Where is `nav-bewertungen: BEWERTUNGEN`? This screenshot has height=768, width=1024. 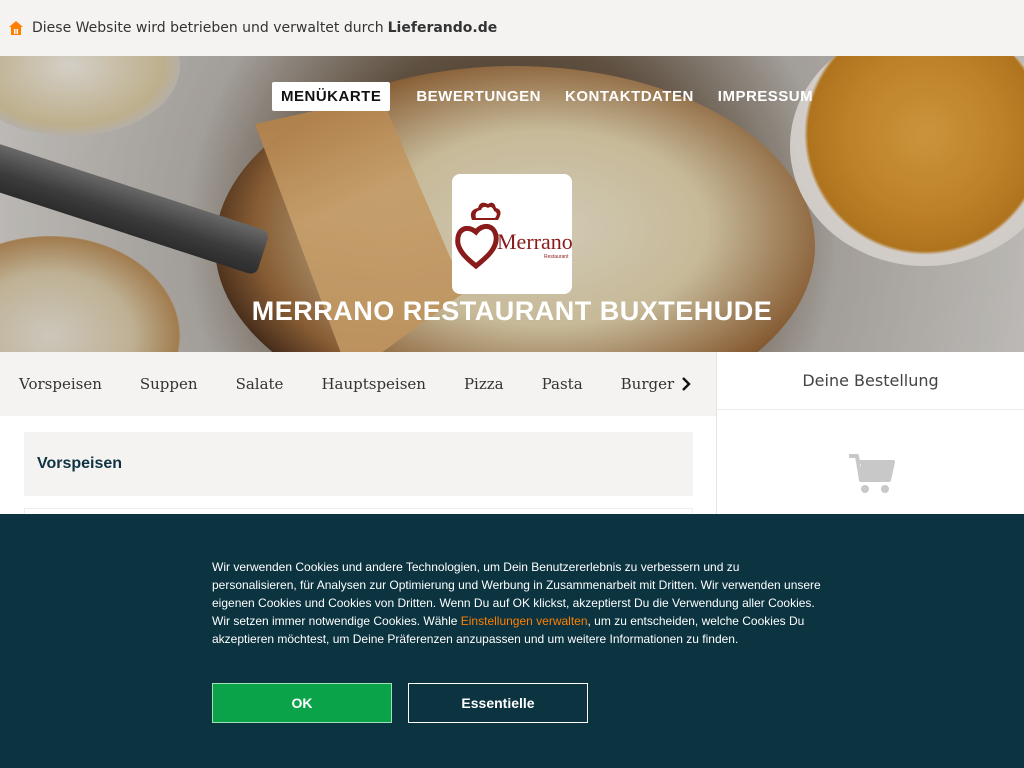
nav-bewertungen: BEWERTUNGEN is located at coordinates (478, 96).